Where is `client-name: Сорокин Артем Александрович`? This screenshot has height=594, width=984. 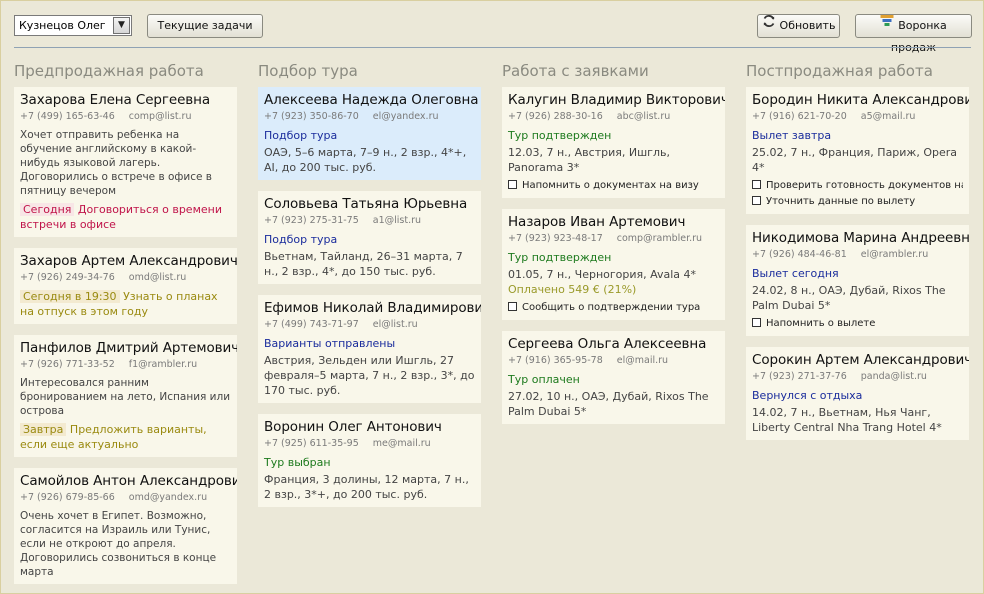 client-name: Сорокин Артем Александрович is located at coordinates (860, 360).